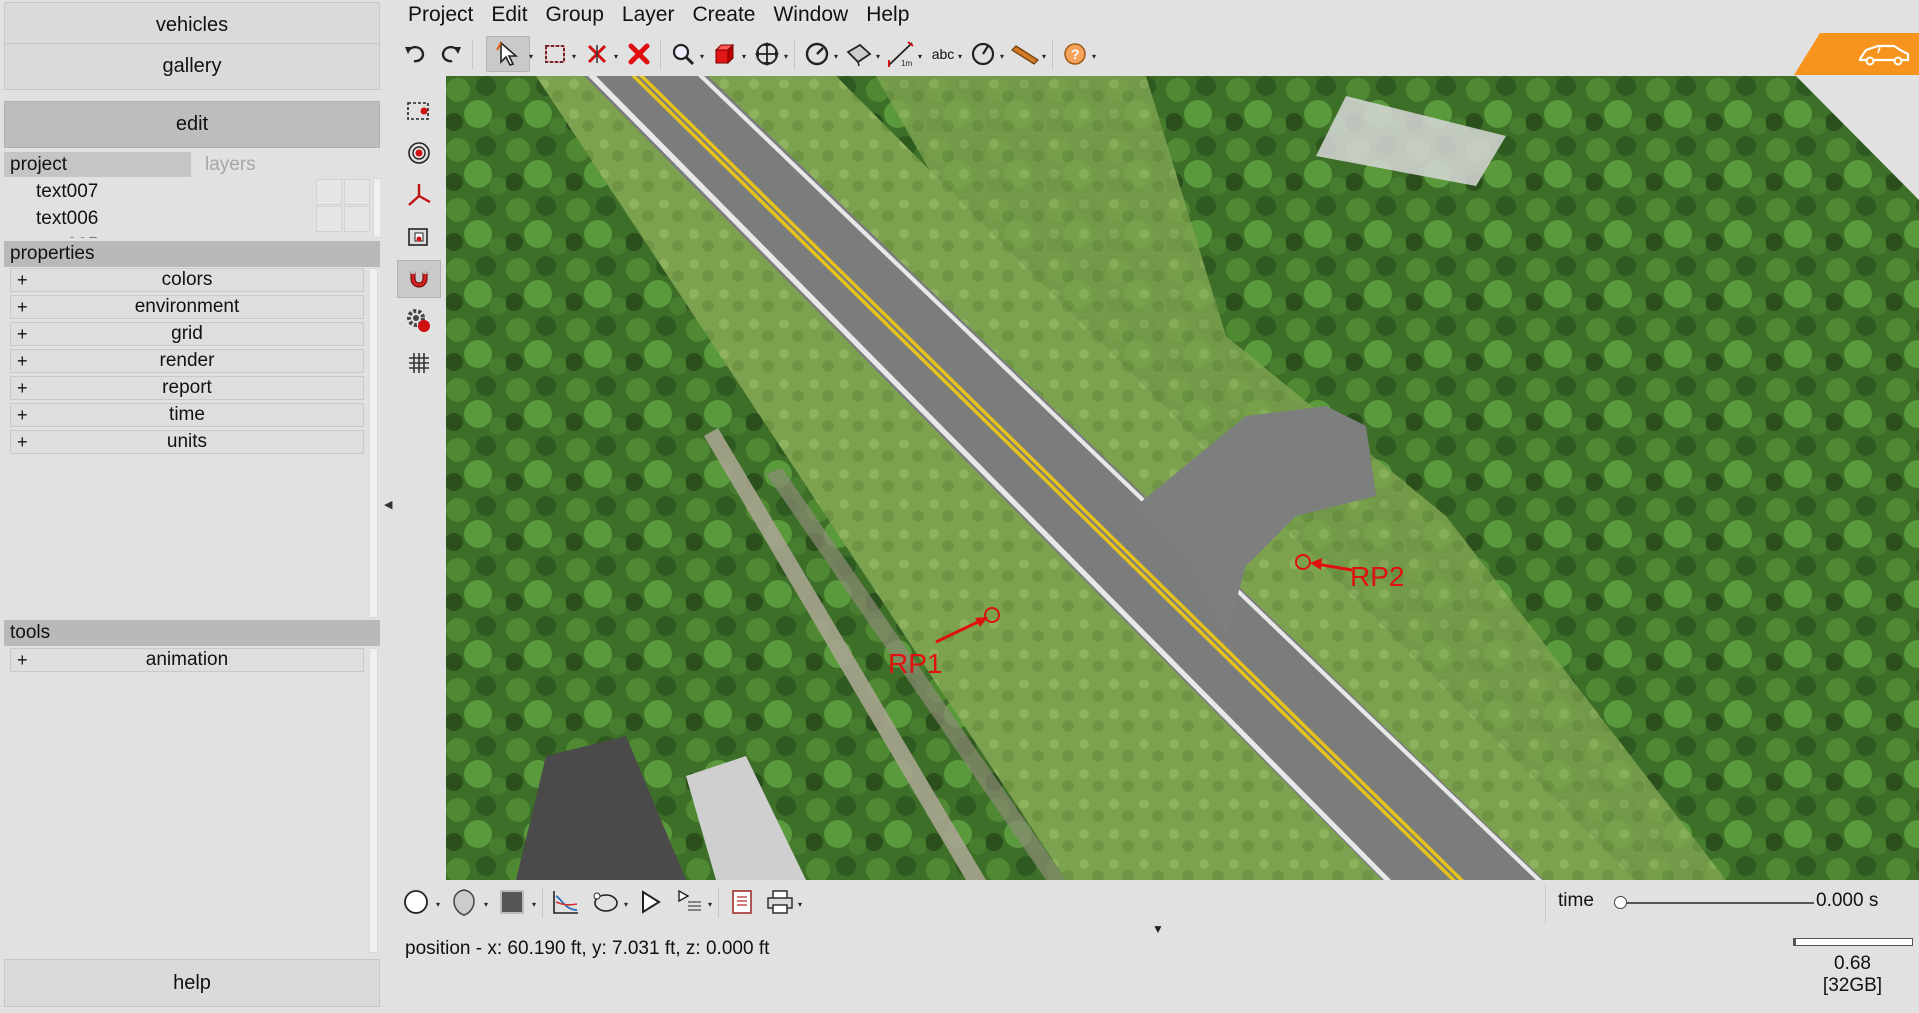 This screenshot has width=1919, height=1013. Describe the element at coordinates (192, 124) in the screenshot. I see `edit-button: edit` at that location.